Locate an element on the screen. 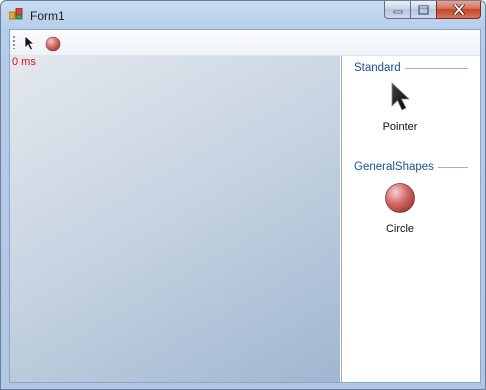 The width and height of the screenshot is (486, 390). minimize-button is located at coordinates (397, 10).